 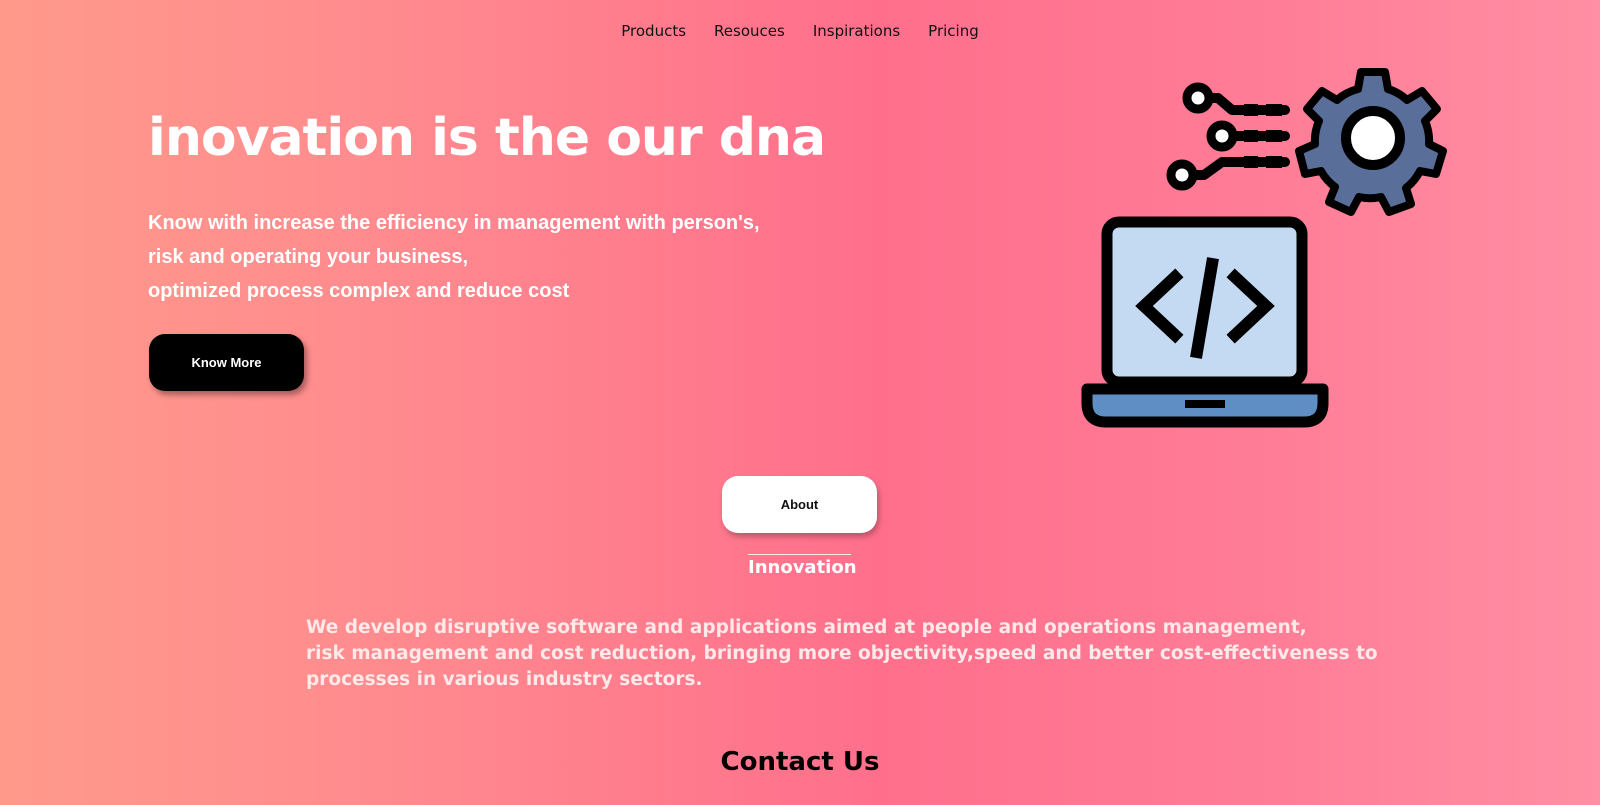 I want to click on laptop-code-icon, so click(x=1205, y=322).